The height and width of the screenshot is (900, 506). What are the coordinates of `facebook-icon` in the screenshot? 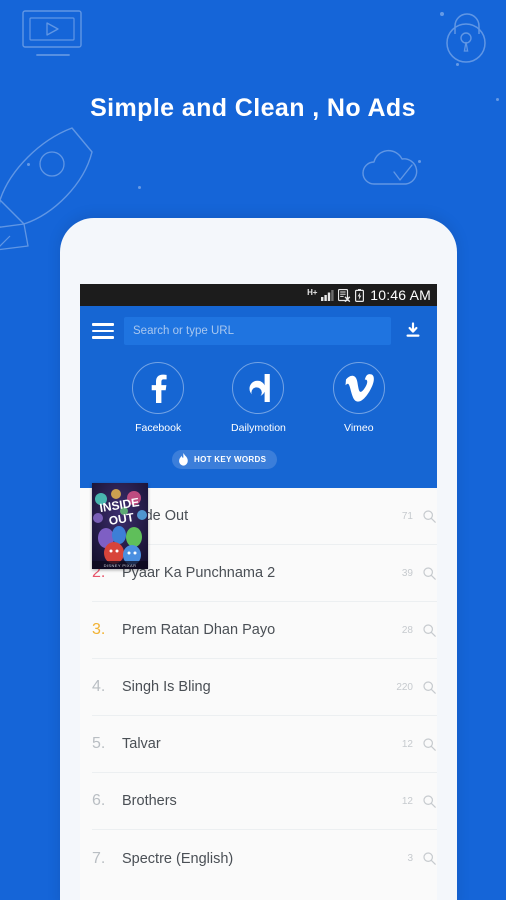 It's located at (158, 388).